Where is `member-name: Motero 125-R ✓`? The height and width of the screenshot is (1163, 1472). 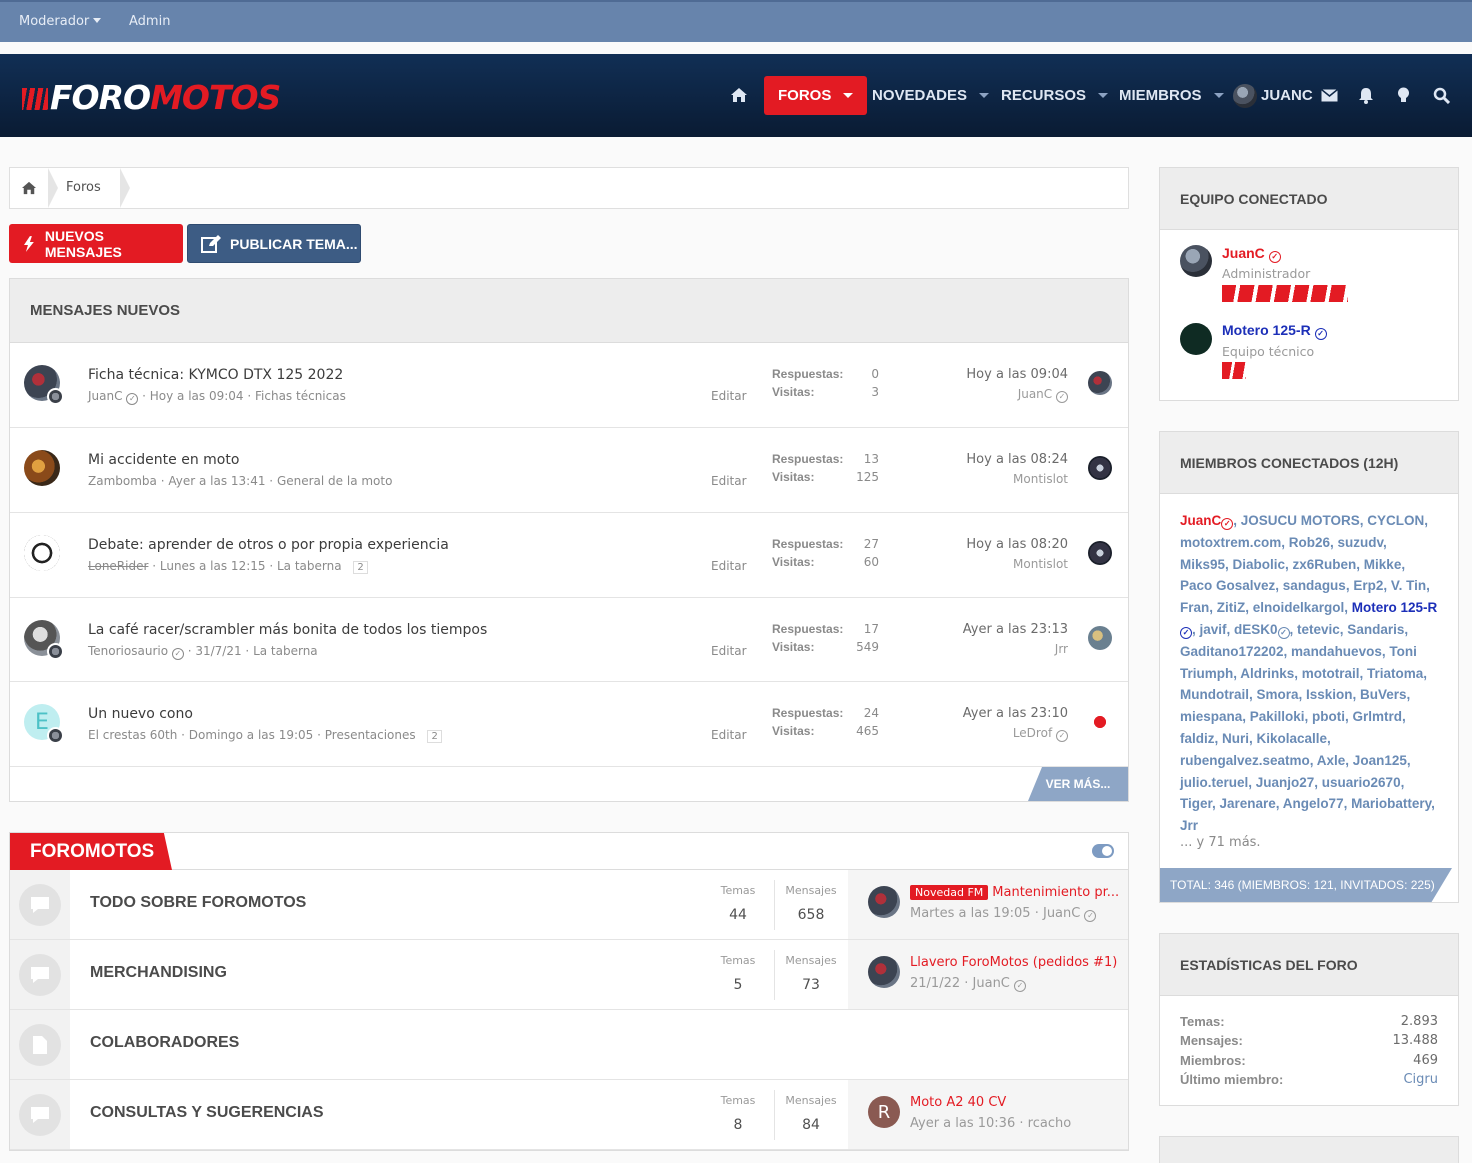 member-name: Motero 125-R ✓ is located at coordinates (1274, 331).